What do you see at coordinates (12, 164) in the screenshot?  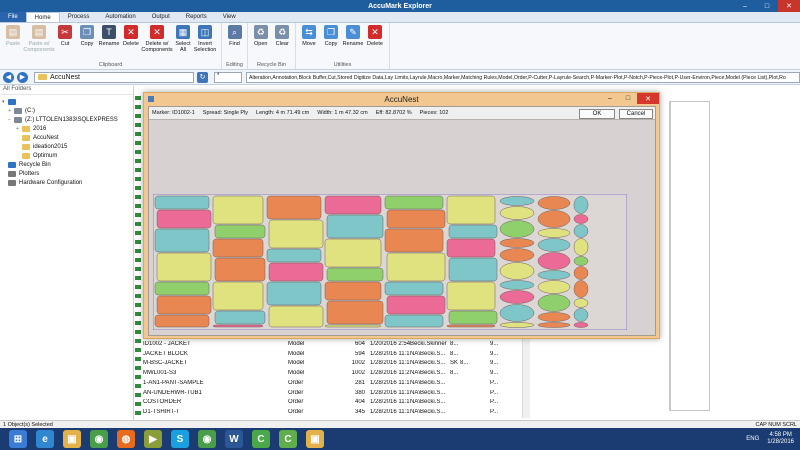 I see `recycle-bin-icon` at bounding box center [12, 164].